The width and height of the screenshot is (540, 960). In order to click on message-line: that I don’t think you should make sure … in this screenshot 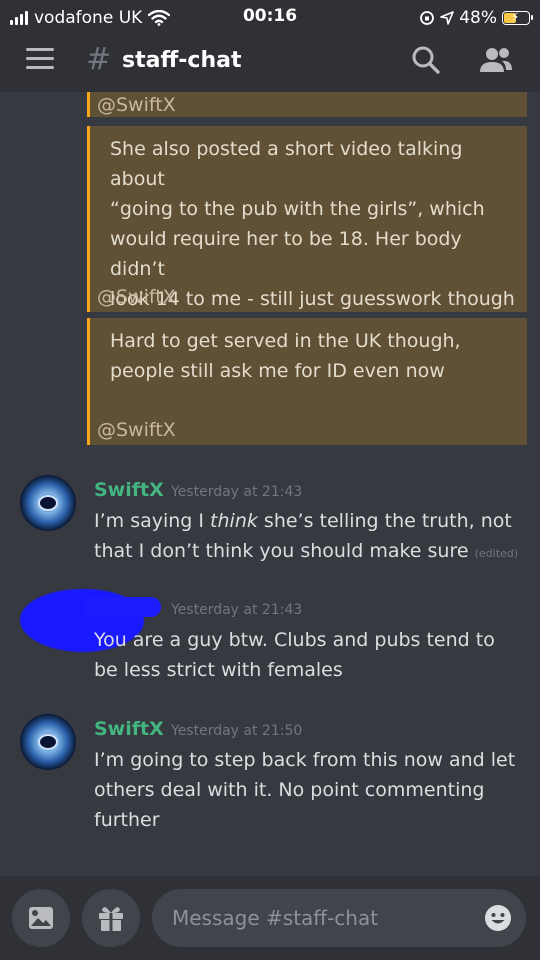, I will do `click(306, 551)`.